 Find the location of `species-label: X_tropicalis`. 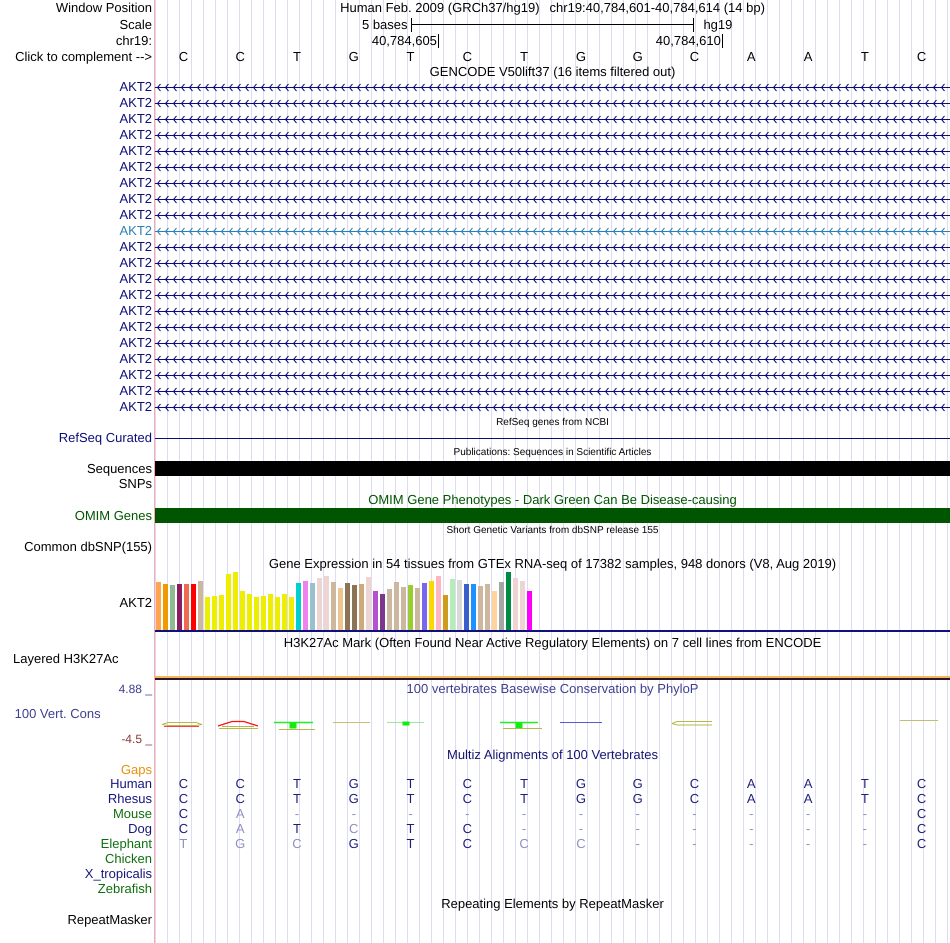

species-label: X_tropicalis is located at coordinates (118, 873).